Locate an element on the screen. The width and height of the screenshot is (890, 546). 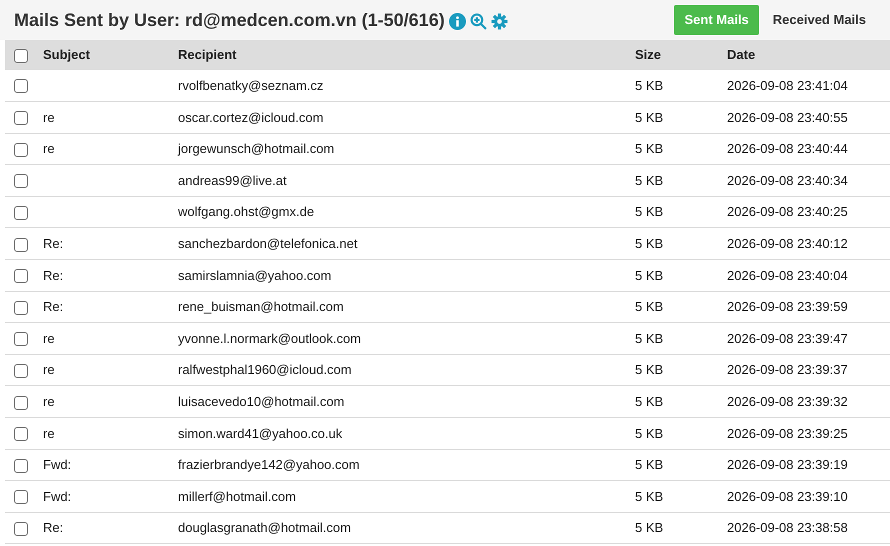
date-cell: 2026-09-08 23:41:04 is located at coordinates (787, 85).